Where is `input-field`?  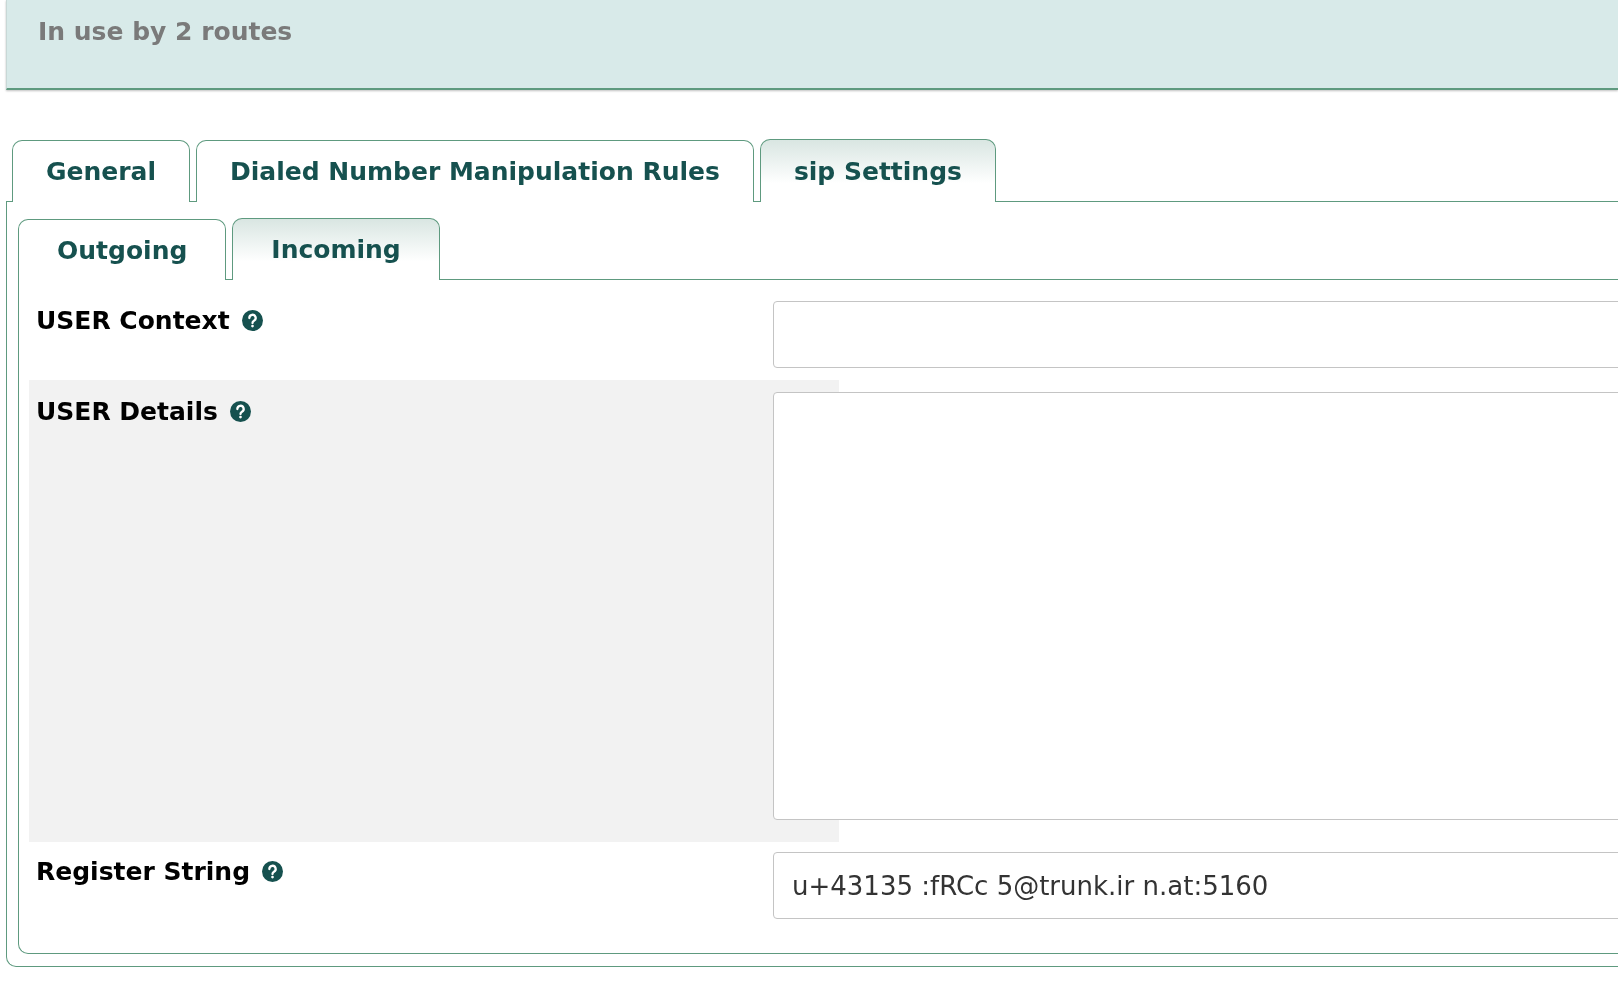 input-field is located at coordinates (1195, 334).